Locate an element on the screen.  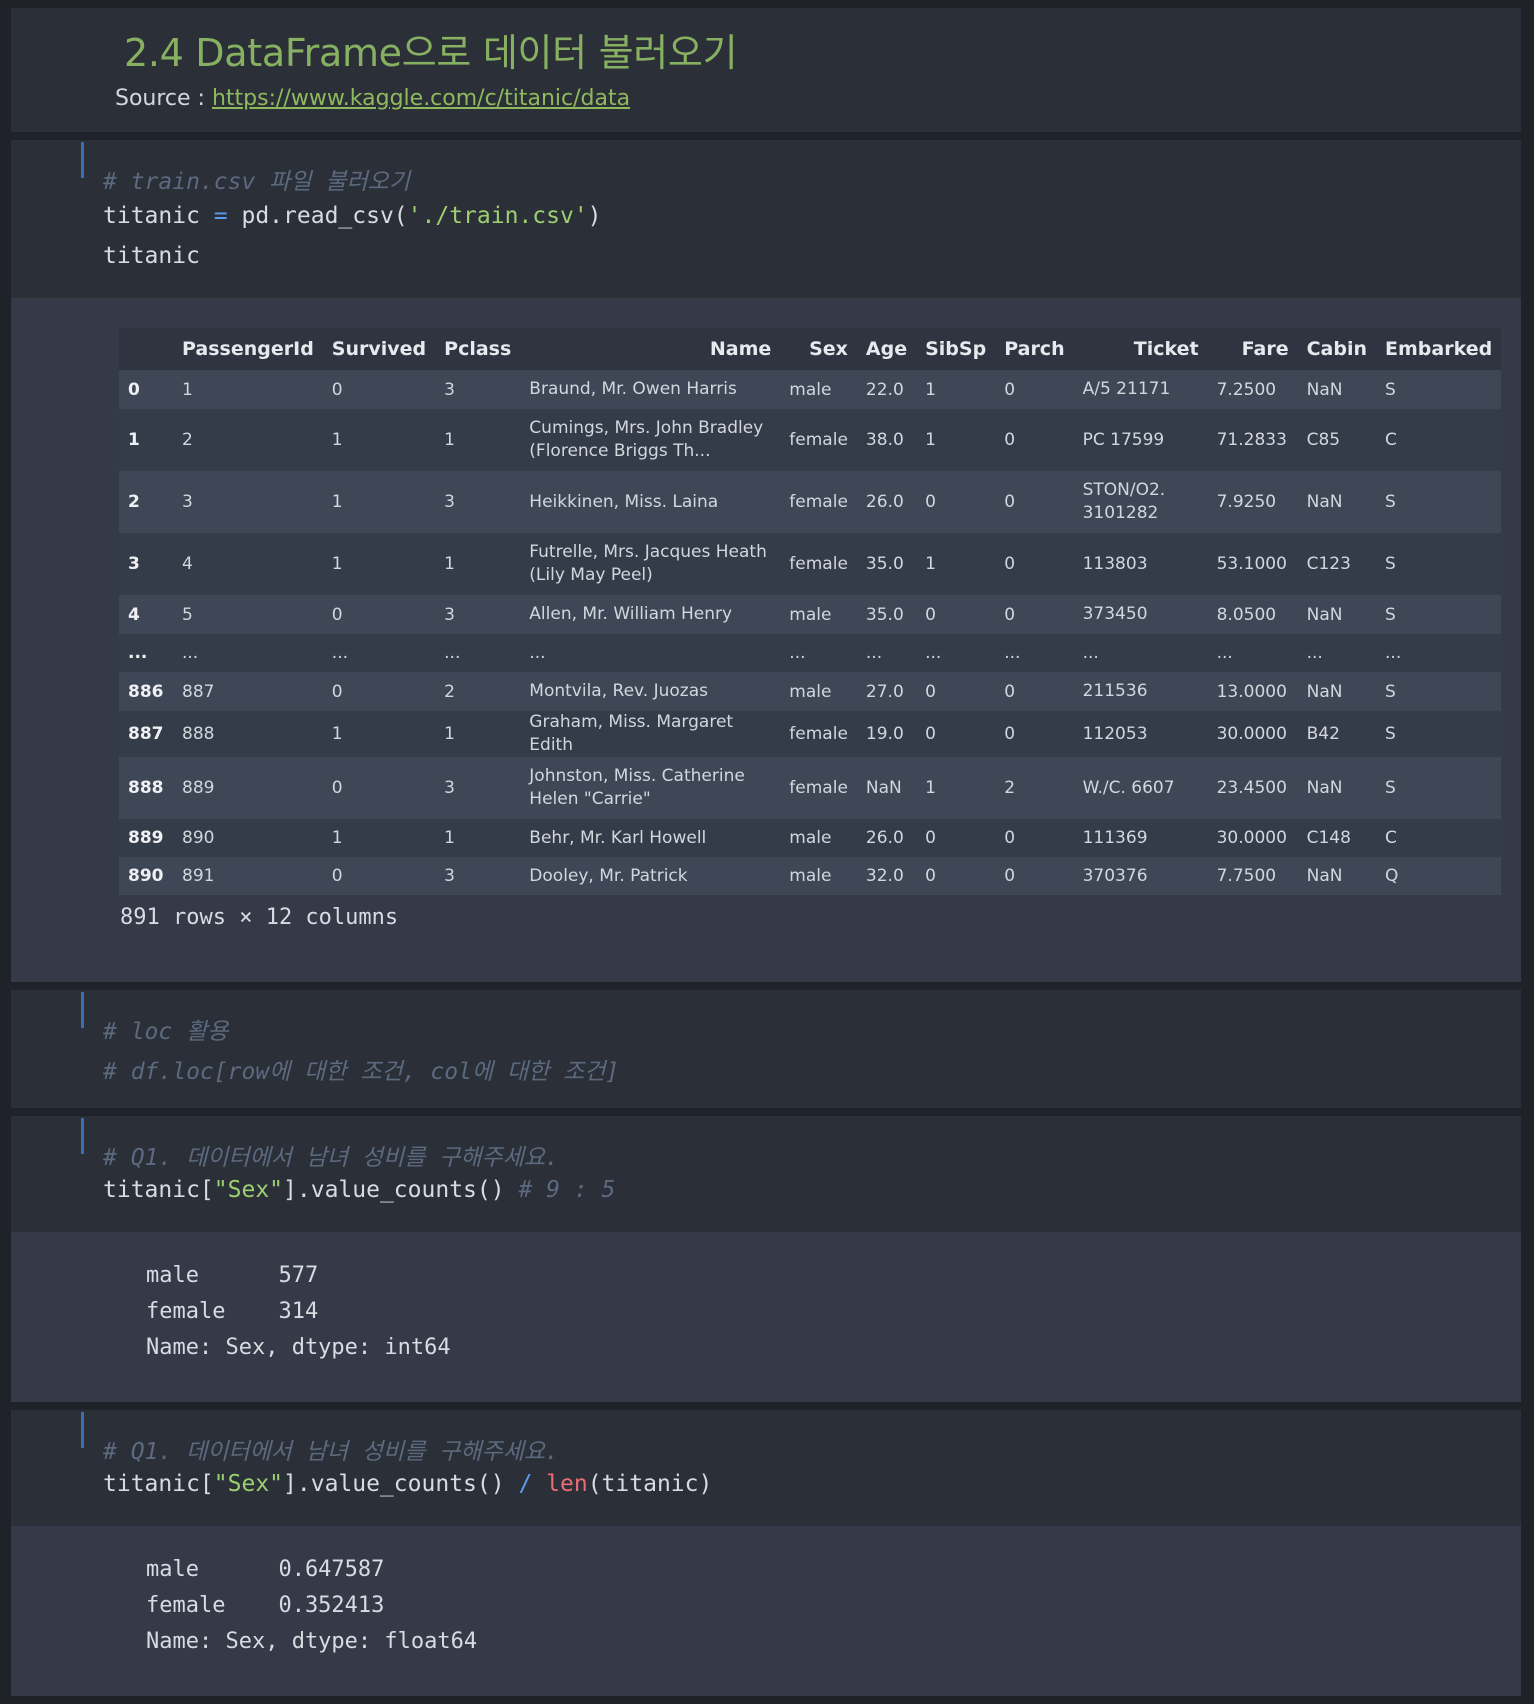
section-title: 2.4 DataFrame으로 데이터 불러오기 is located at coordinates (431, 53).